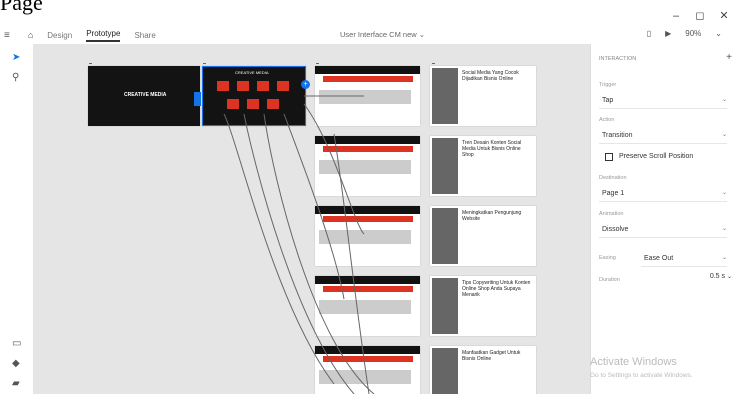  I want to click on action-select: Transition ⌄, so click(663, 135).